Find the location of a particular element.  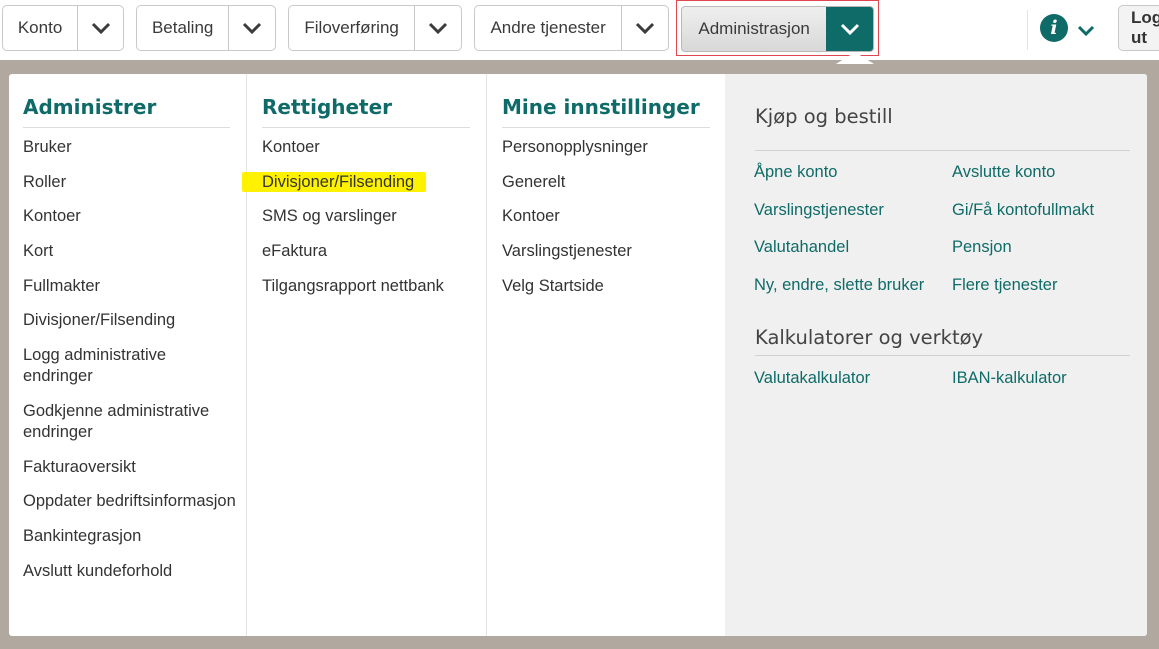

menu-link-tilgangsrapport: Tilgangsrapport nettbank is located at coordinates (369, 286).